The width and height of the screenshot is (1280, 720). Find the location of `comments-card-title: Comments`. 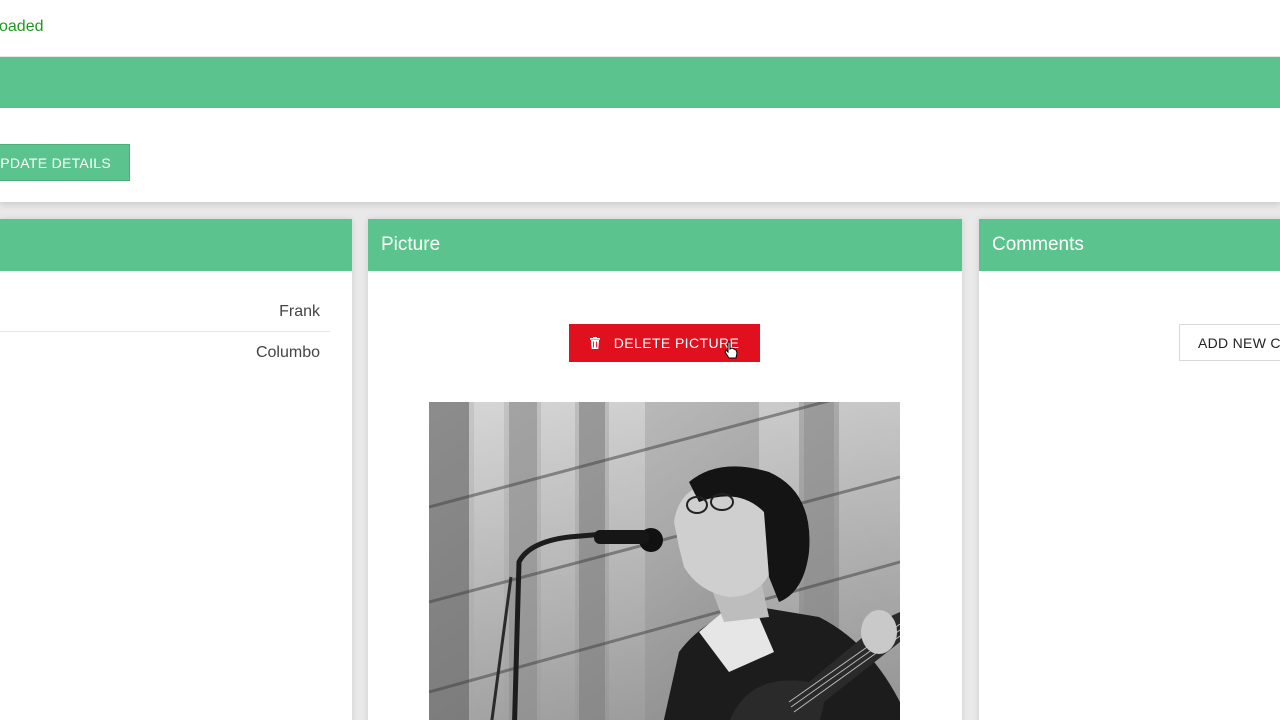

comments-card-title: Comments is located at coordinates (1129, 245).